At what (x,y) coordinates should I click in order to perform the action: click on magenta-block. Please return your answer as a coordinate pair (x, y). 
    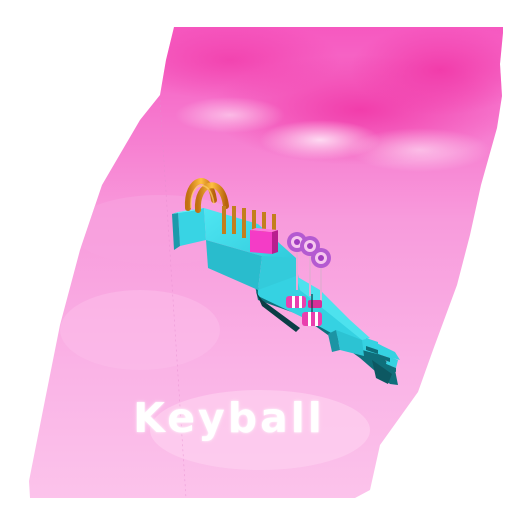
    Looking at the image, I should click on (264, 241).